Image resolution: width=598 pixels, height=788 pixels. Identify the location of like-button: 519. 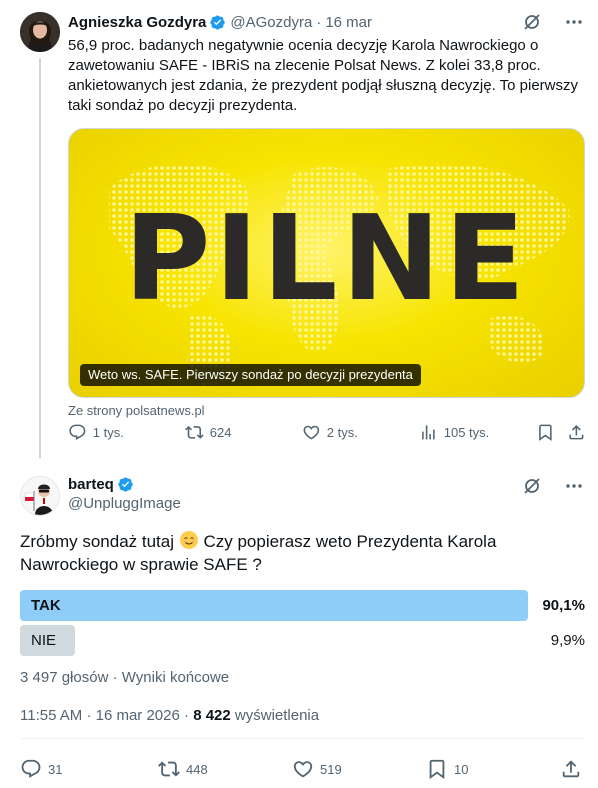
(317, 769).